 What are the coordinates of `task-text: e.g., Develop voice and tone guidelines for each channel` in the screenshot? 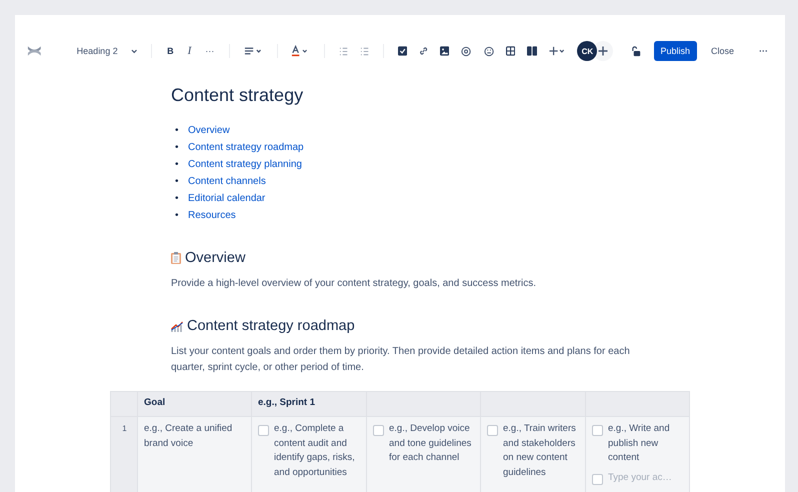 It's located at (430, 443).